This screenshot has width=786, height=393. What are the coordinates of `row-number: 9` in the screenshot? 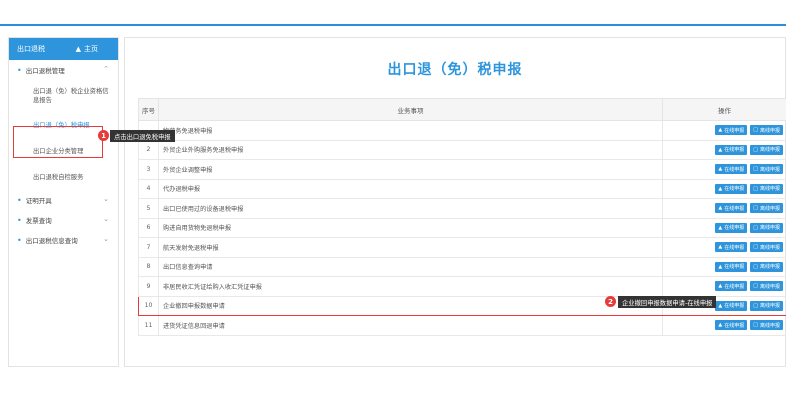 It's located at (148, 286).